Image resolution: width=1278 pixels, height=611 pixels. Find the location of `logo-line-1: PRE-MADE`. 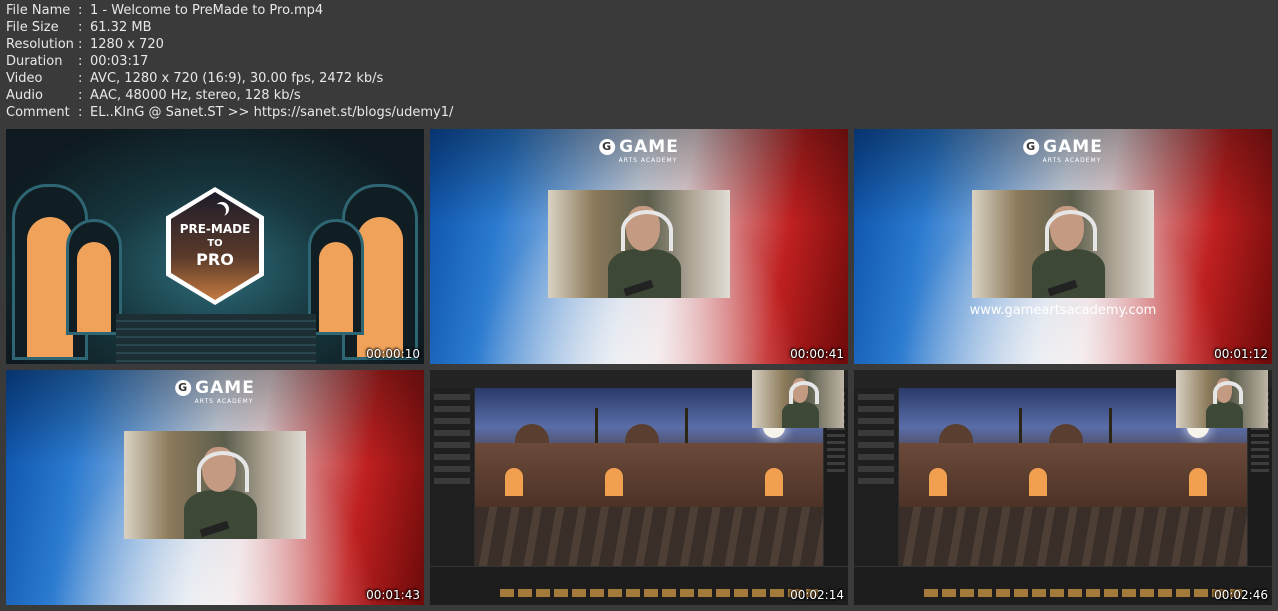

logo-line-1: PRE-MADE is located at coordinates (215, 229).